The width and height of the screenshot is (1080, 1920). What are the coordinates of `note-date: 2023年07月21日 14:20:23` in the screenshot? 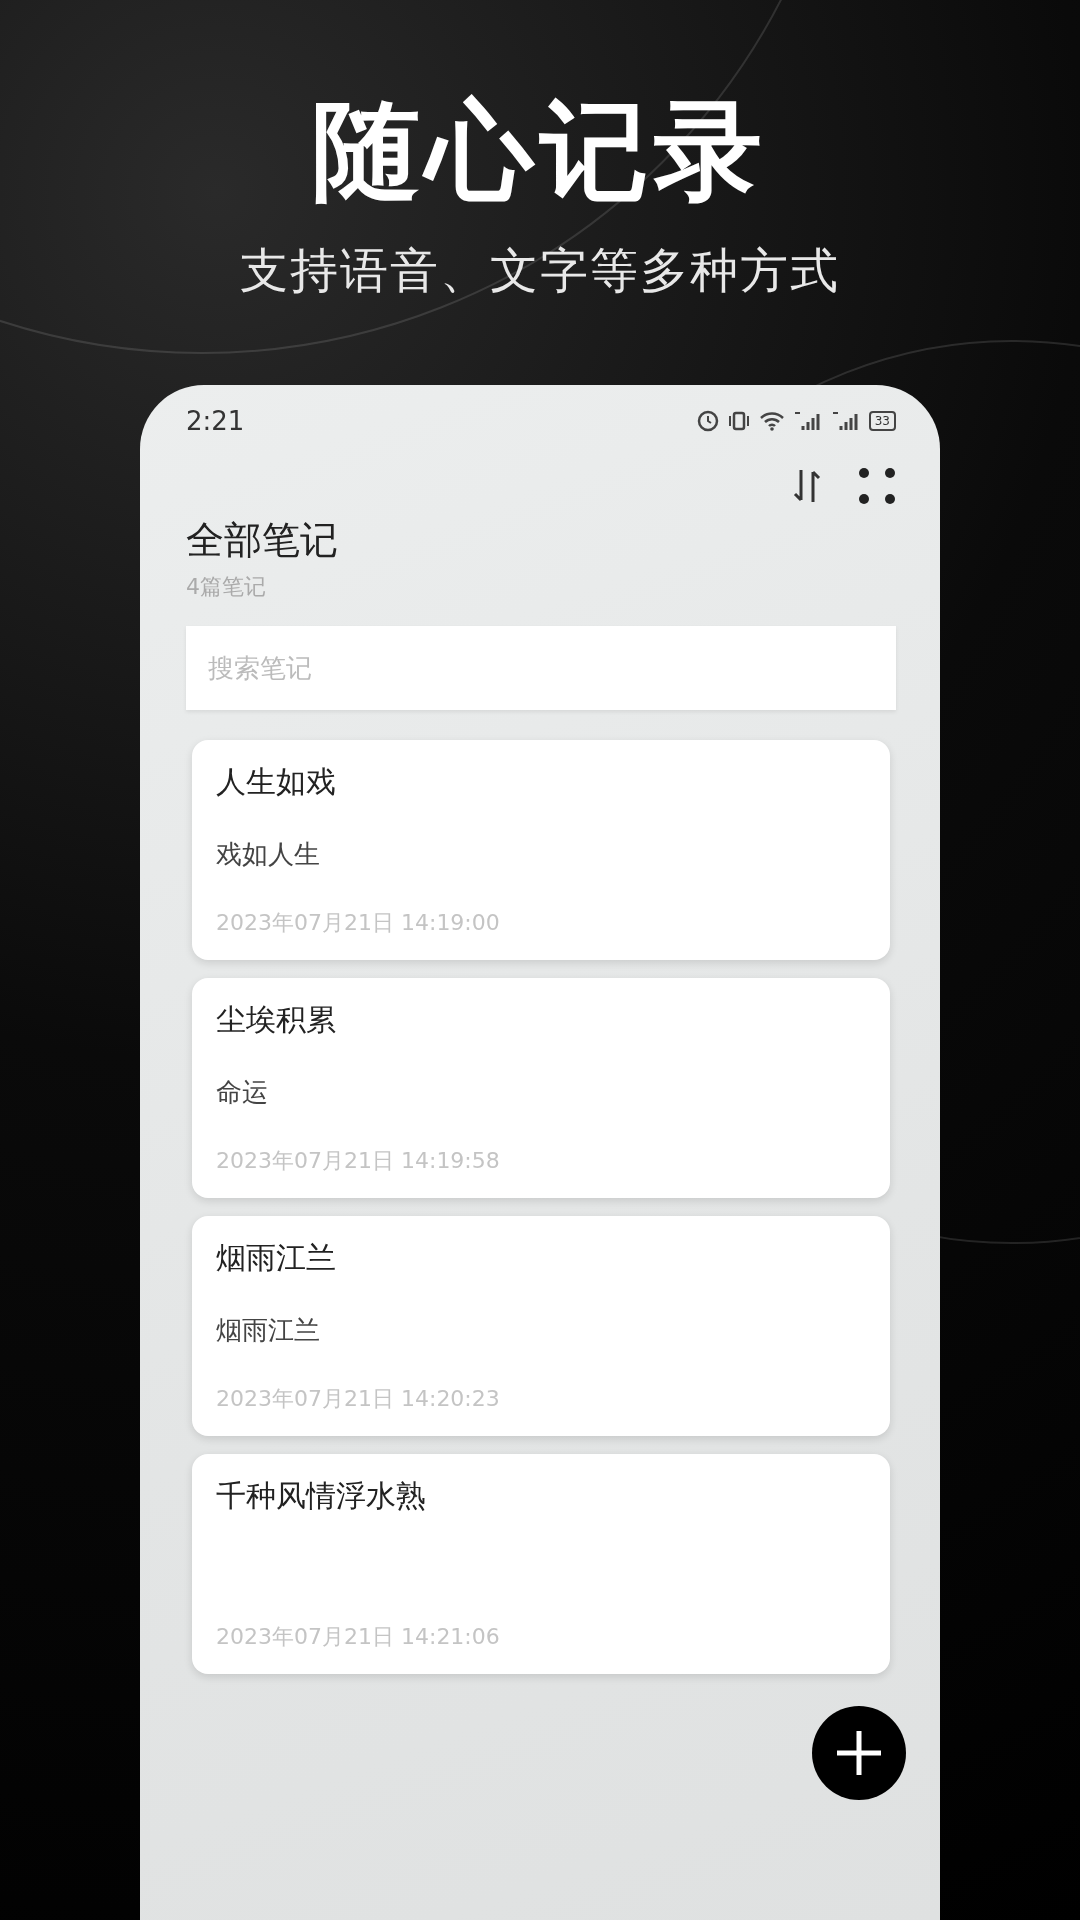 It's located at (358, 1398).